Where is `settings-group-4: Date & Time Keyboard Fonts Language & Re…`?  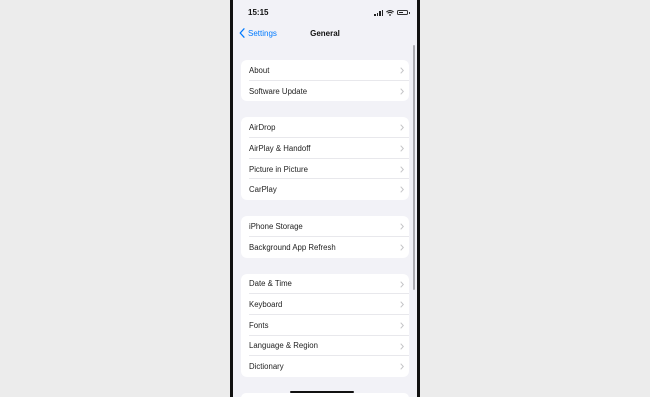
settings-group-4: Date & Time Keyboard Fonts Language & Re… is located at coordinates (325, 325).